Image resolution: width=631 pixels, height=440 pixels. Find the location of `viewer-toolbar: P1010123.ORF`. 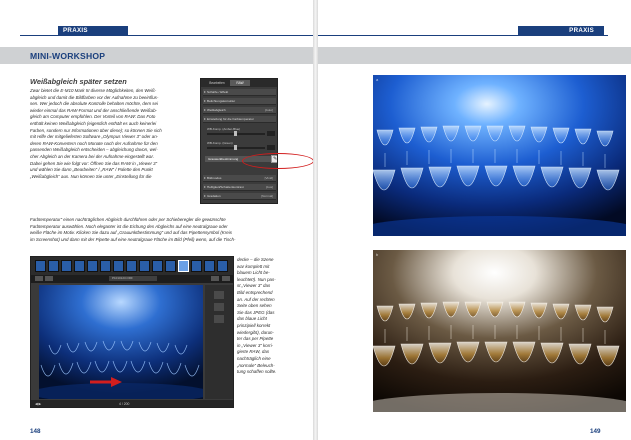

viewer-toolbar: P1010123.ORF is located at coordinates (132, 279).